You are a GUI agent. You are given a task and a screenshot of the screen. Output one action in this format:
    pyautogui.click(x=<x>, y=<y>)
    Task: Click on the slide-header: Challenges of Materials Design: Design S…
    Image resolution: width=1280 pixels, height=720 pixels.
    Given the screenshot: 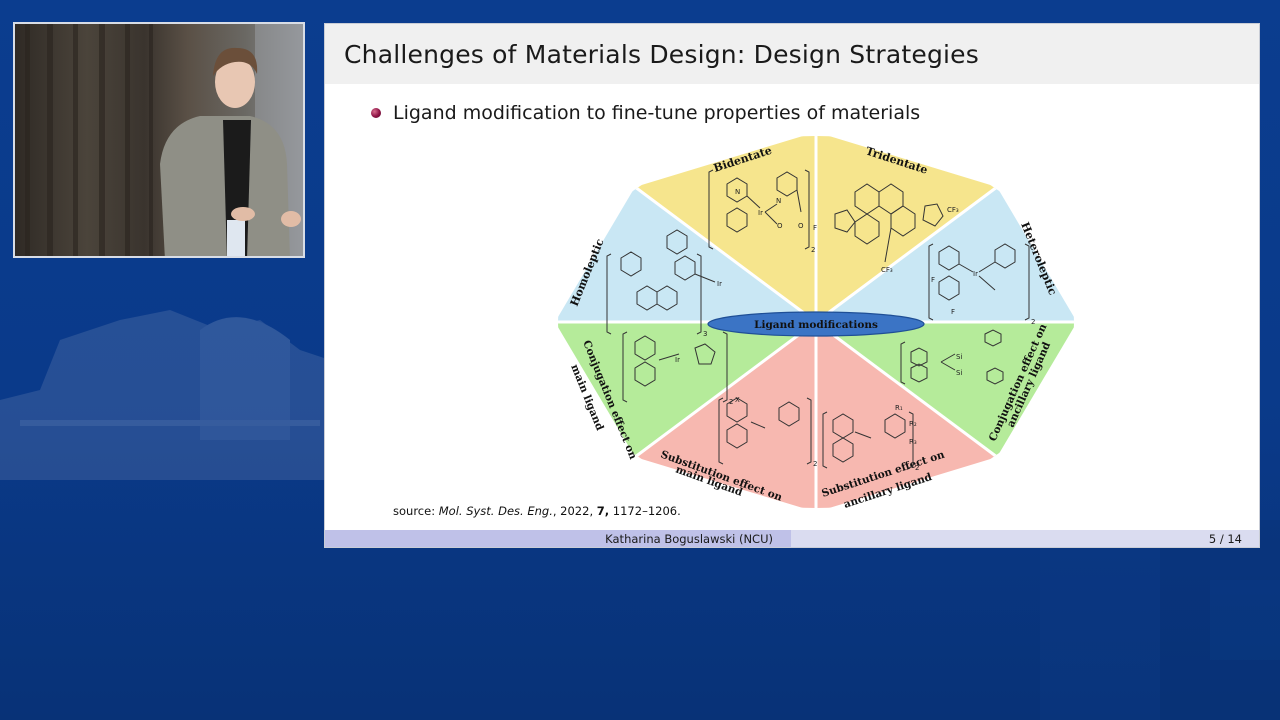 What is the action you would take?
    pyautogui.click(x=792, y=54)
    